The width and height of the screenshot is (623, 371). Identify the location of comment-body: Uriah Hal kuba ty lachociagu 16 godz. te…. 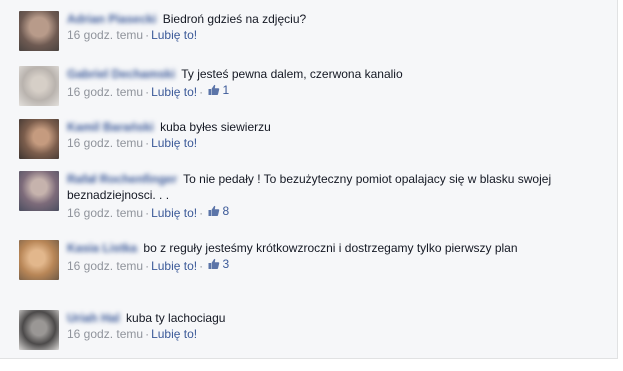
(322, 326).